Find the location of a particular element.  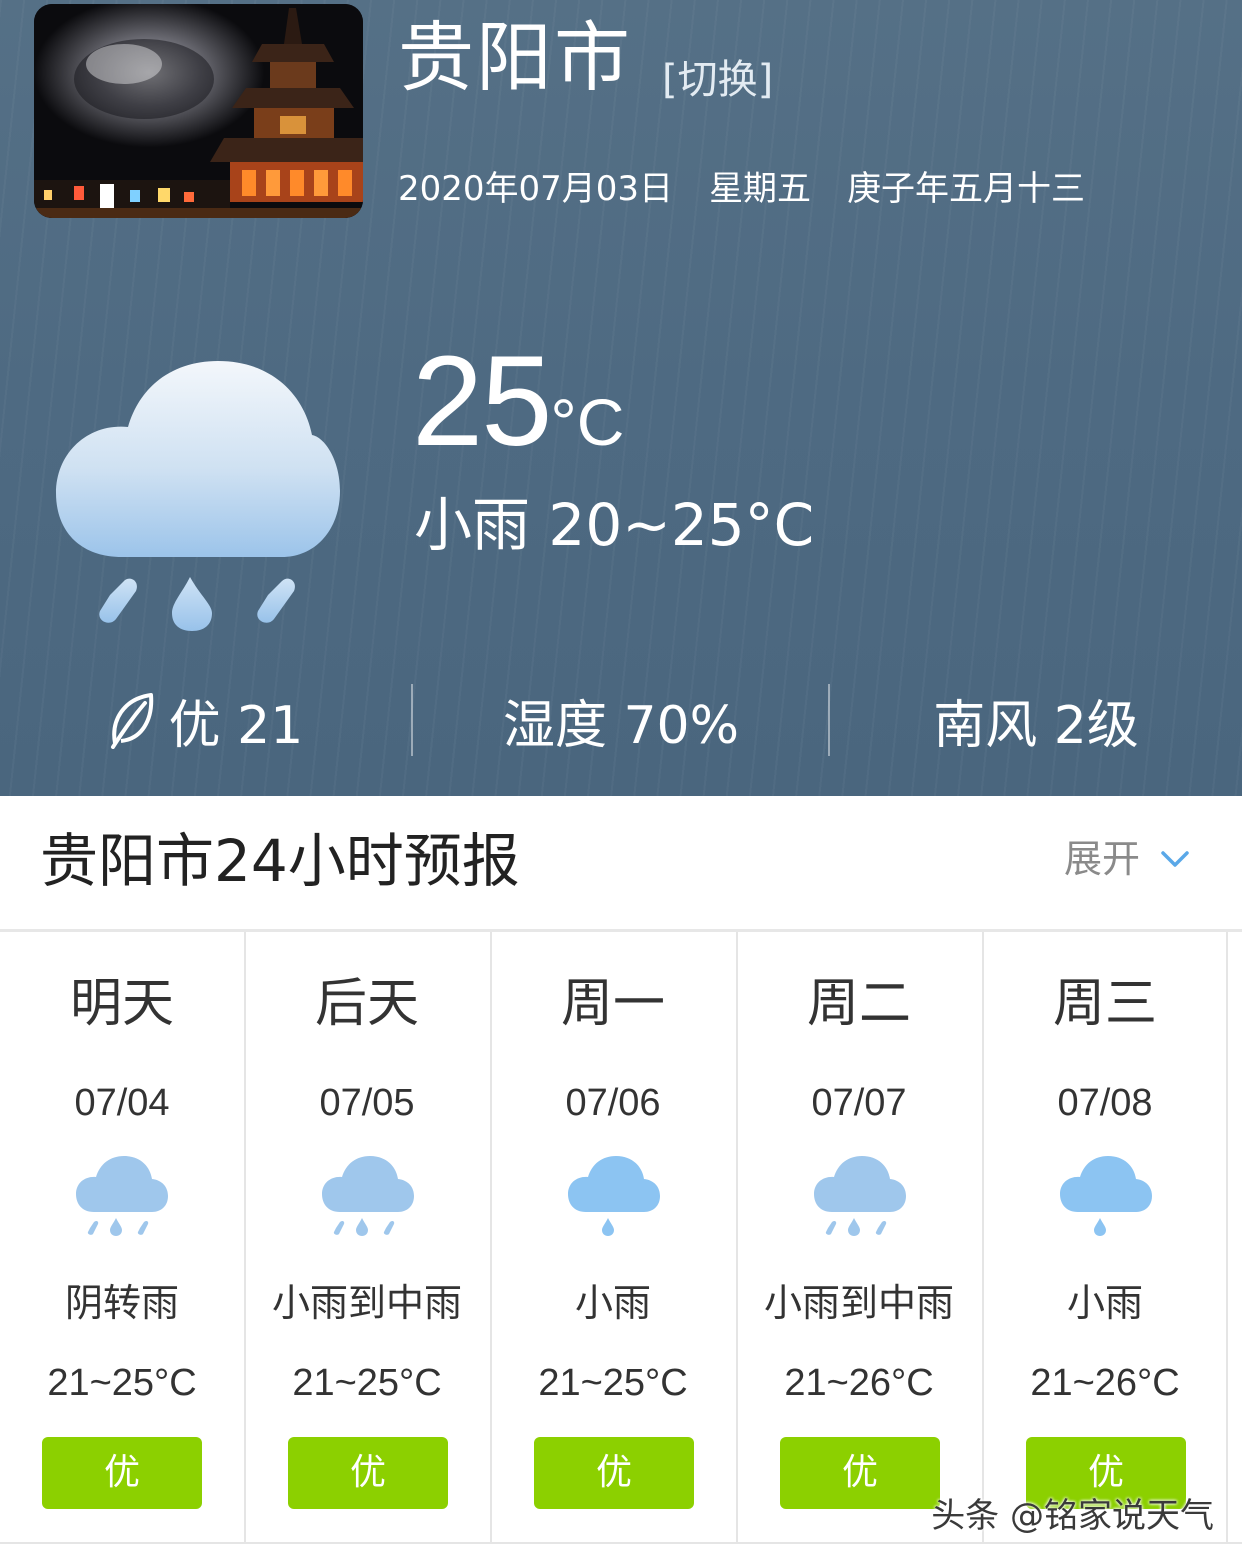

weather-description-range: 小雨 20~25°C is located at coordinates (614, 525).